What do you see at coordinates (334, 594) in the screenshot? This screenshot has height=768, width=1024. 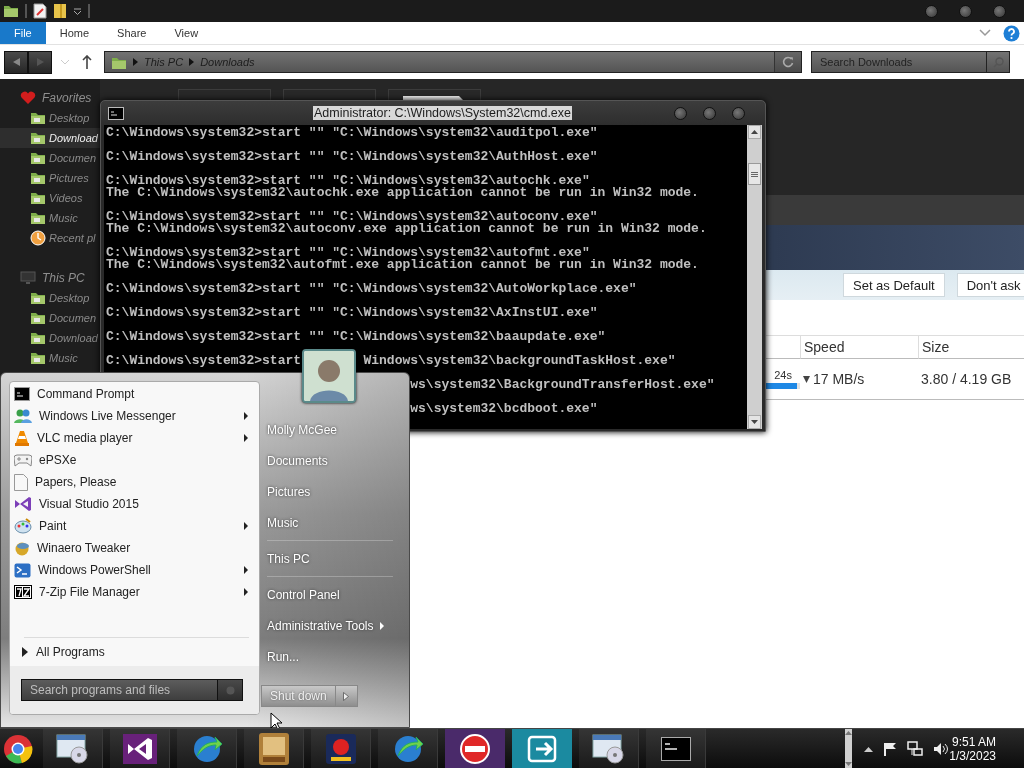 I see `start-menu-link: Control Panel` at bounding box center [334, 594].